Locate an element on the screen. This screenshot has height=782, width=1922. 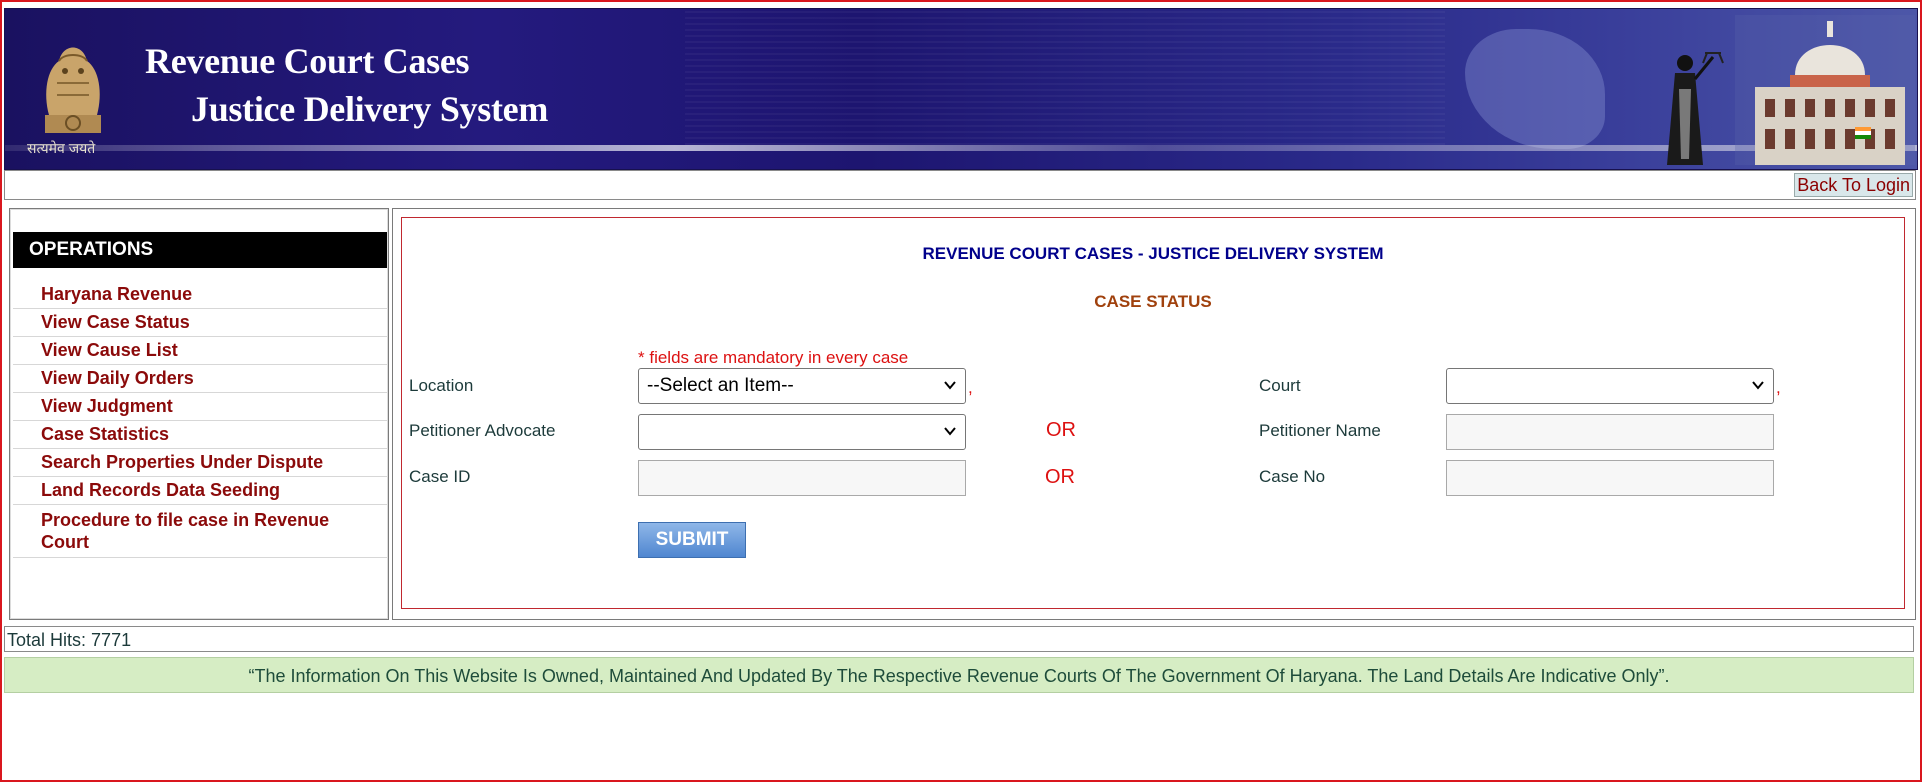
india-map-graphic is located at coordinates (1535, 89).